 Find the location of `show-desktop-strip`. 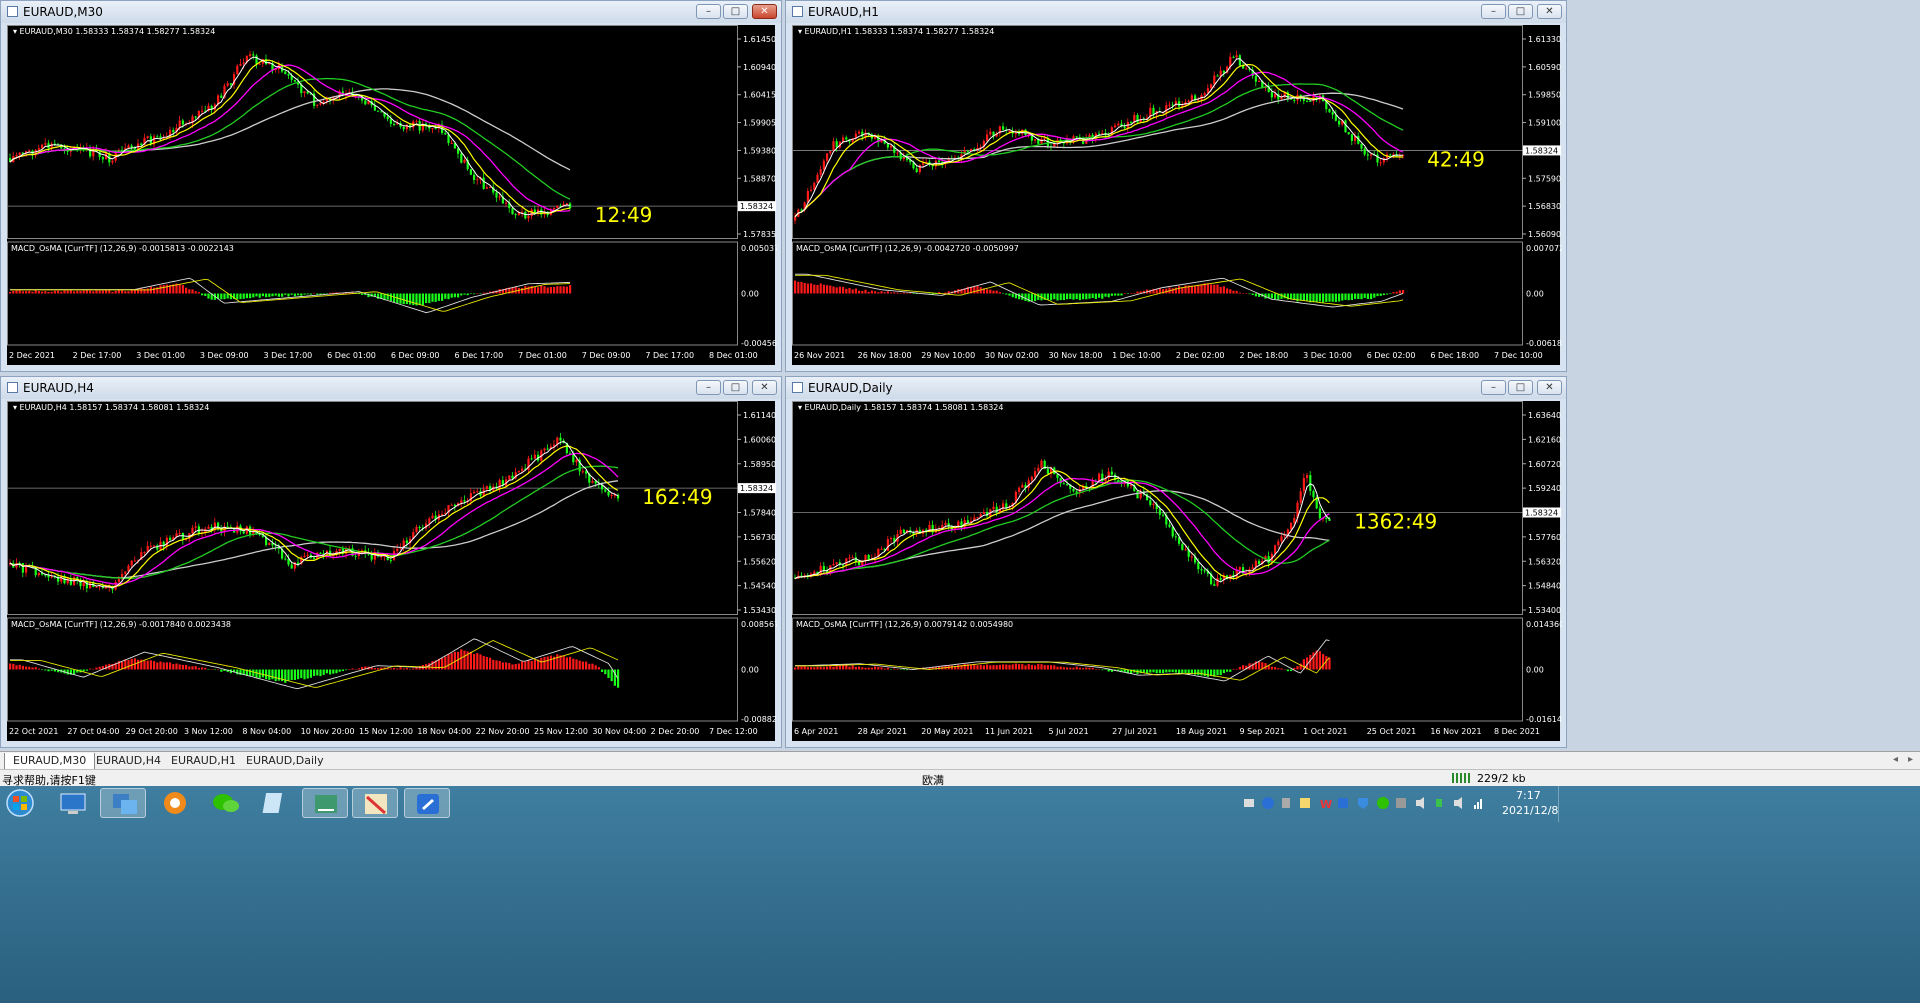

show-desktop-strip is located at coordinates (1562, 804).